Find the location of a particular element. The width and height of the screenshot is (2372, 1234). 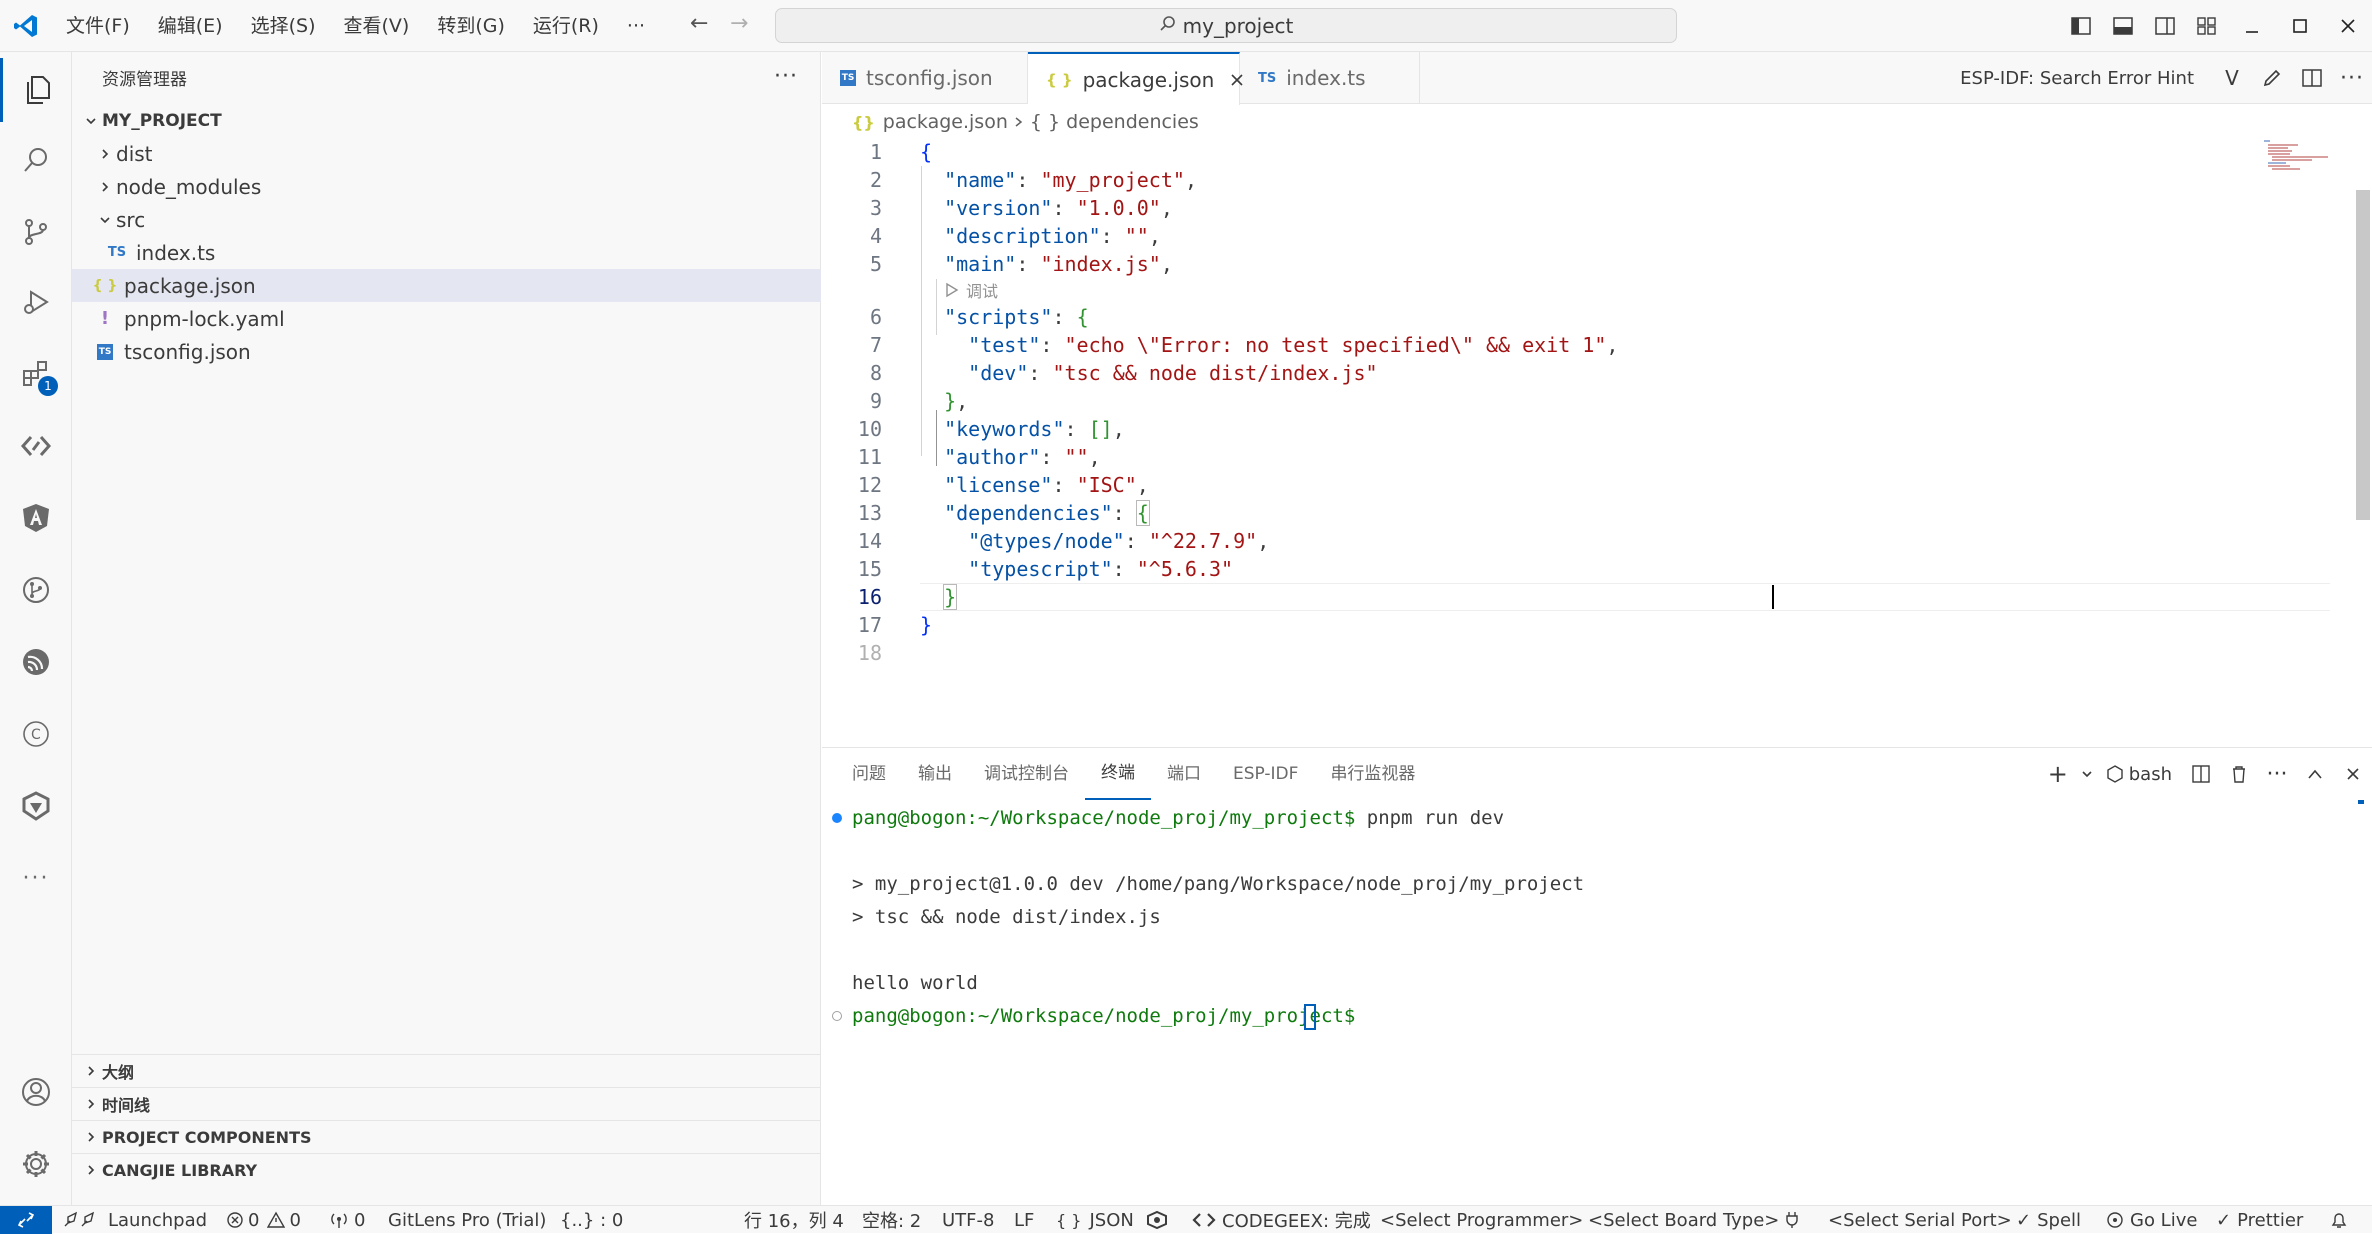

tree-item-index-ts: TS index.ts is located at coordinates (446, 252).